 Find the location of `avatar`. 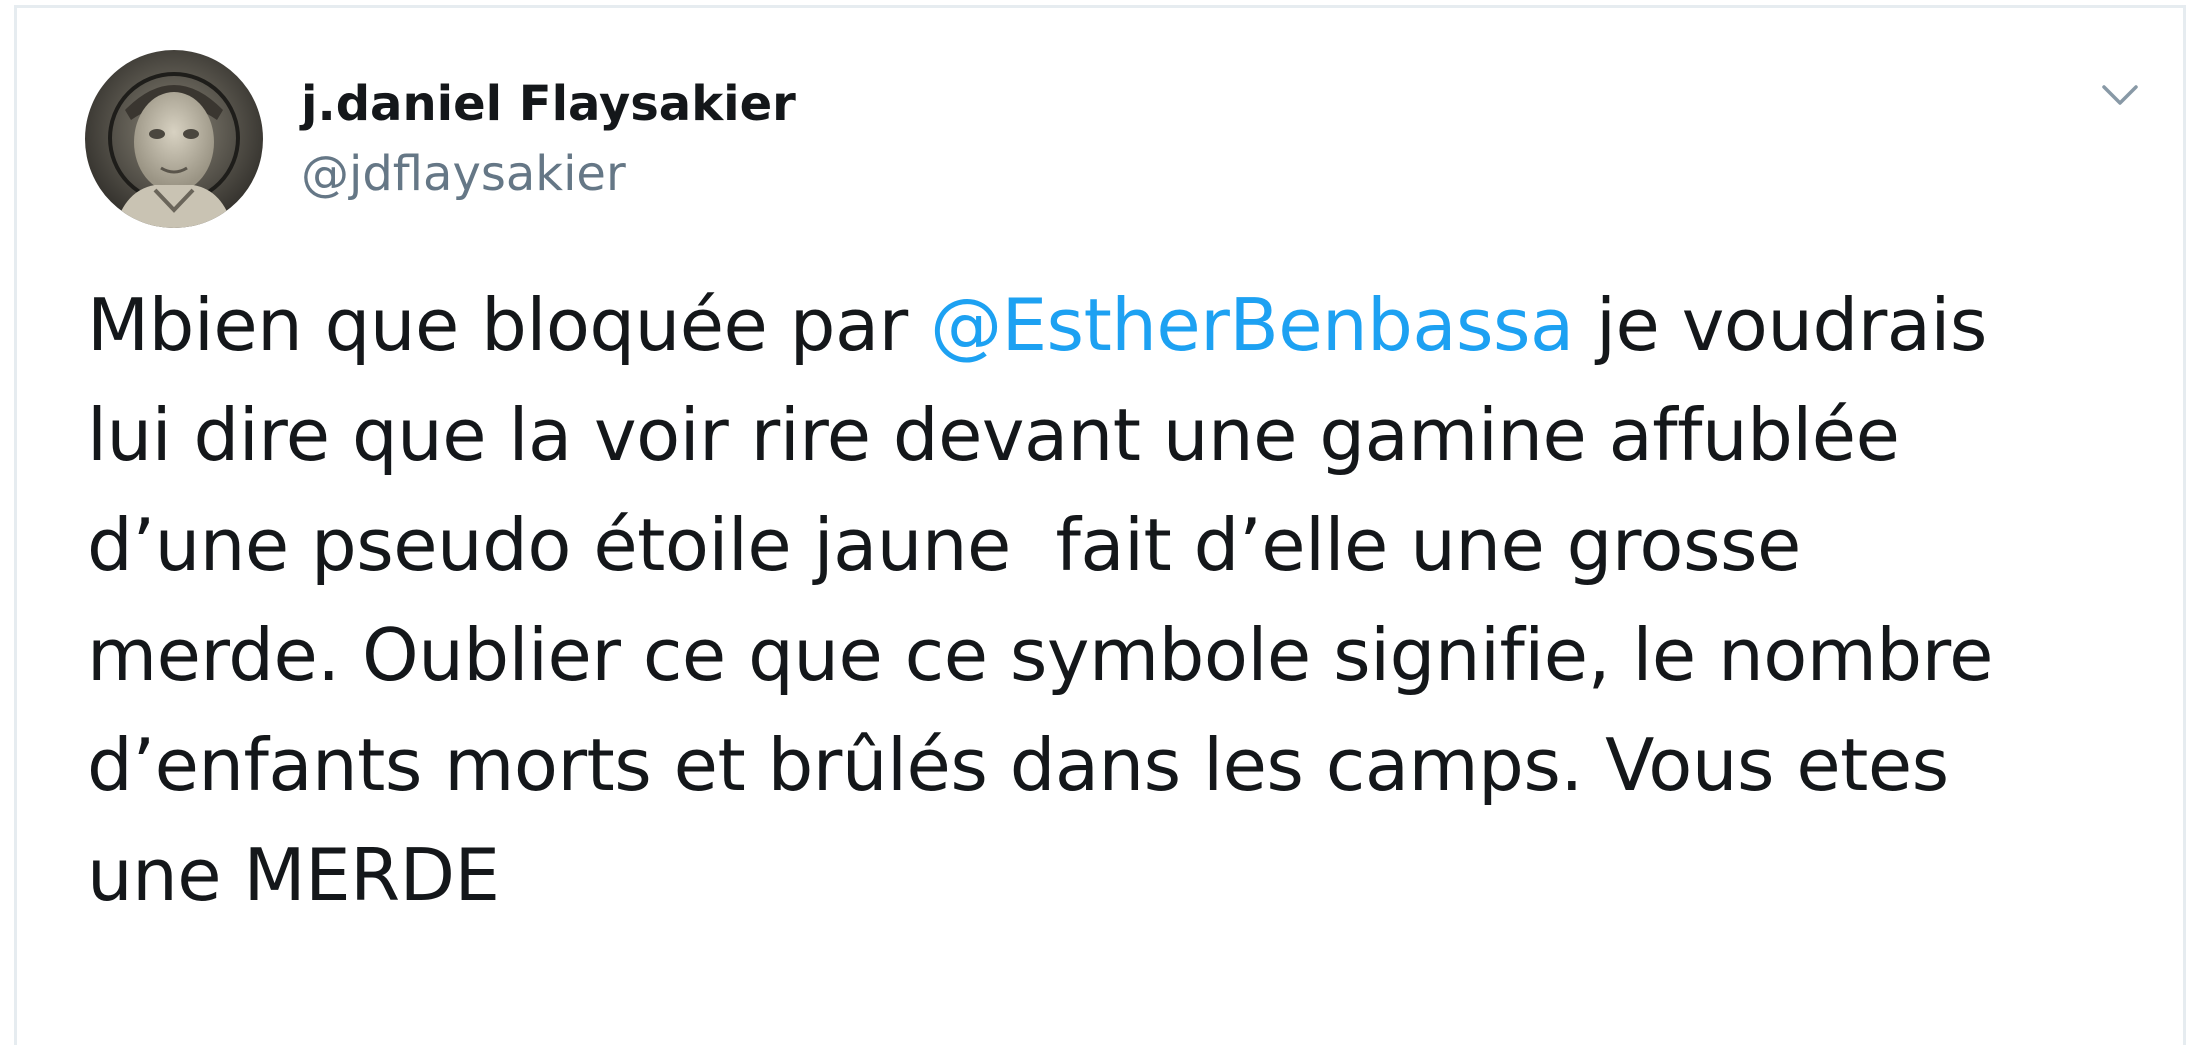

avatar is located at coordinates (174, 139).